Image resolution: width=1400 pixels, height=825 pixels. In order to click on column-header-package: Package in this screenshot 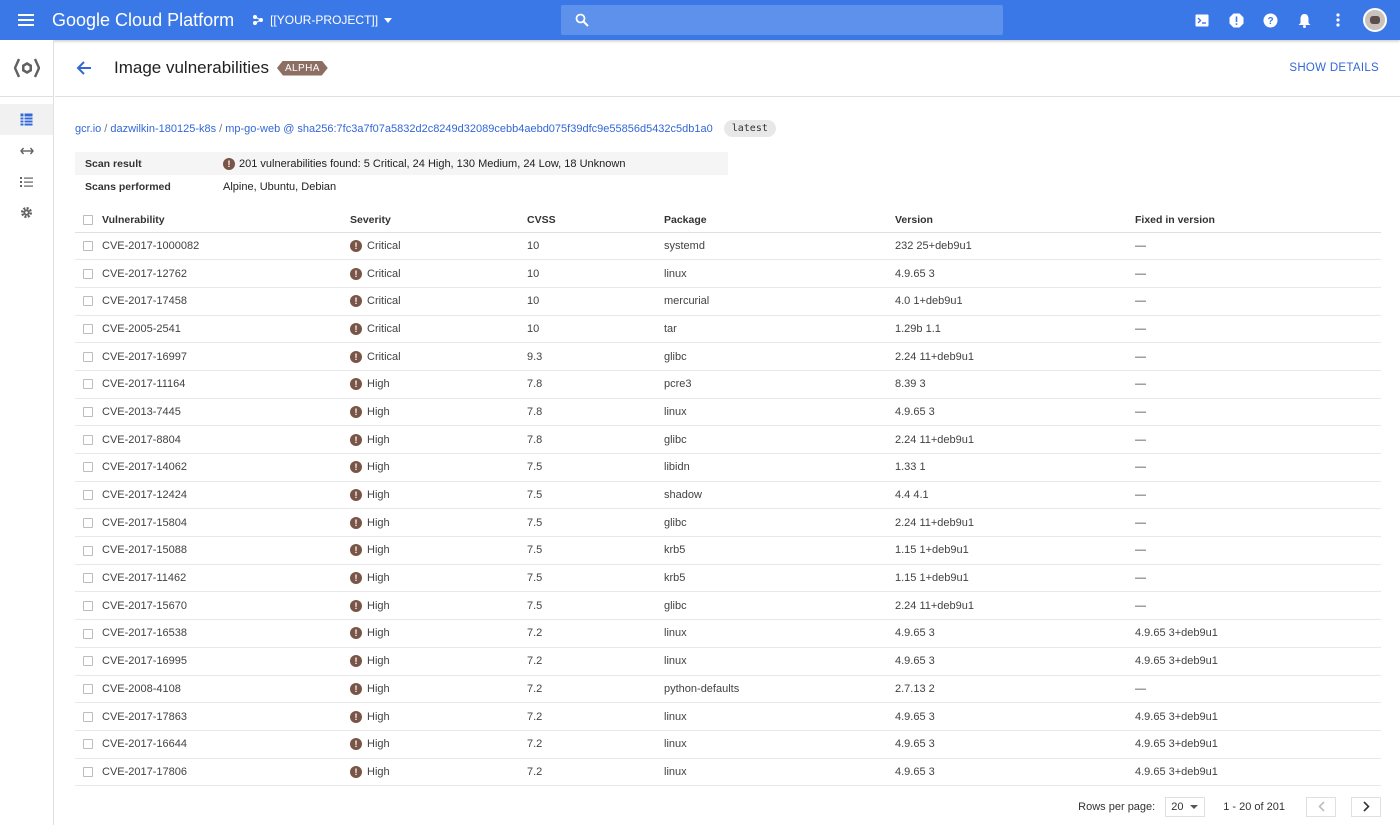, I will do `click(779, 221)`.